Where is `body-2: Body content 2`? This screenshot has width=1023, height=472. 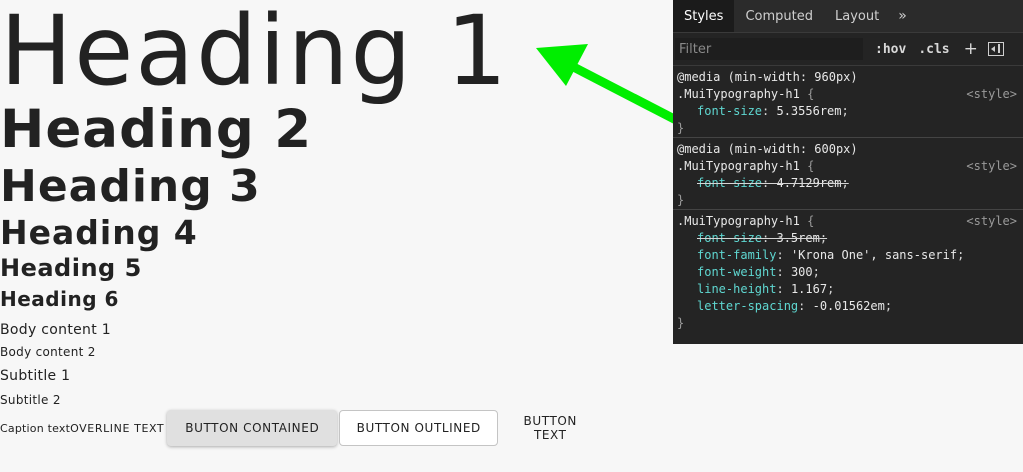
body-2: Body content 2 is located at coordinates (48, 352).